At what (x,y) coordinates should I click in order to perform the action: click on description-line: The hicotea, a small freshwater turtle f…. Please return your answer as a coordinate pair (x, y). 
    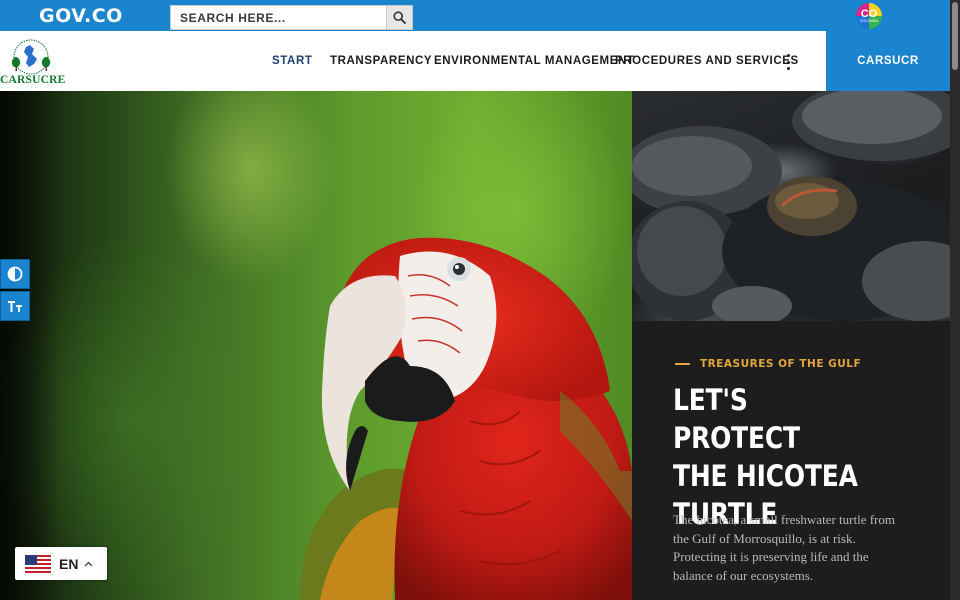
    Looking at the image, I should click on (784, 519).